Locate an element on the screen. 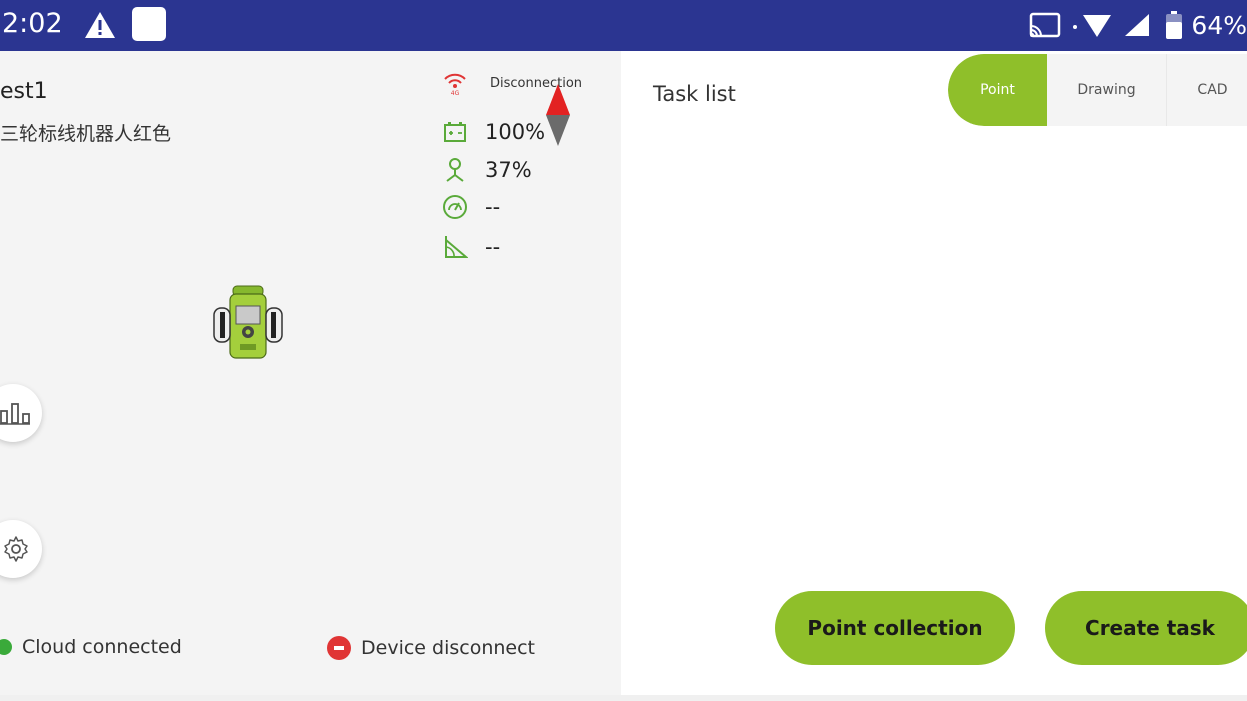 The height and width of the screenshot is (701, 1247). gear-icon is located at coordinates (16, 549).